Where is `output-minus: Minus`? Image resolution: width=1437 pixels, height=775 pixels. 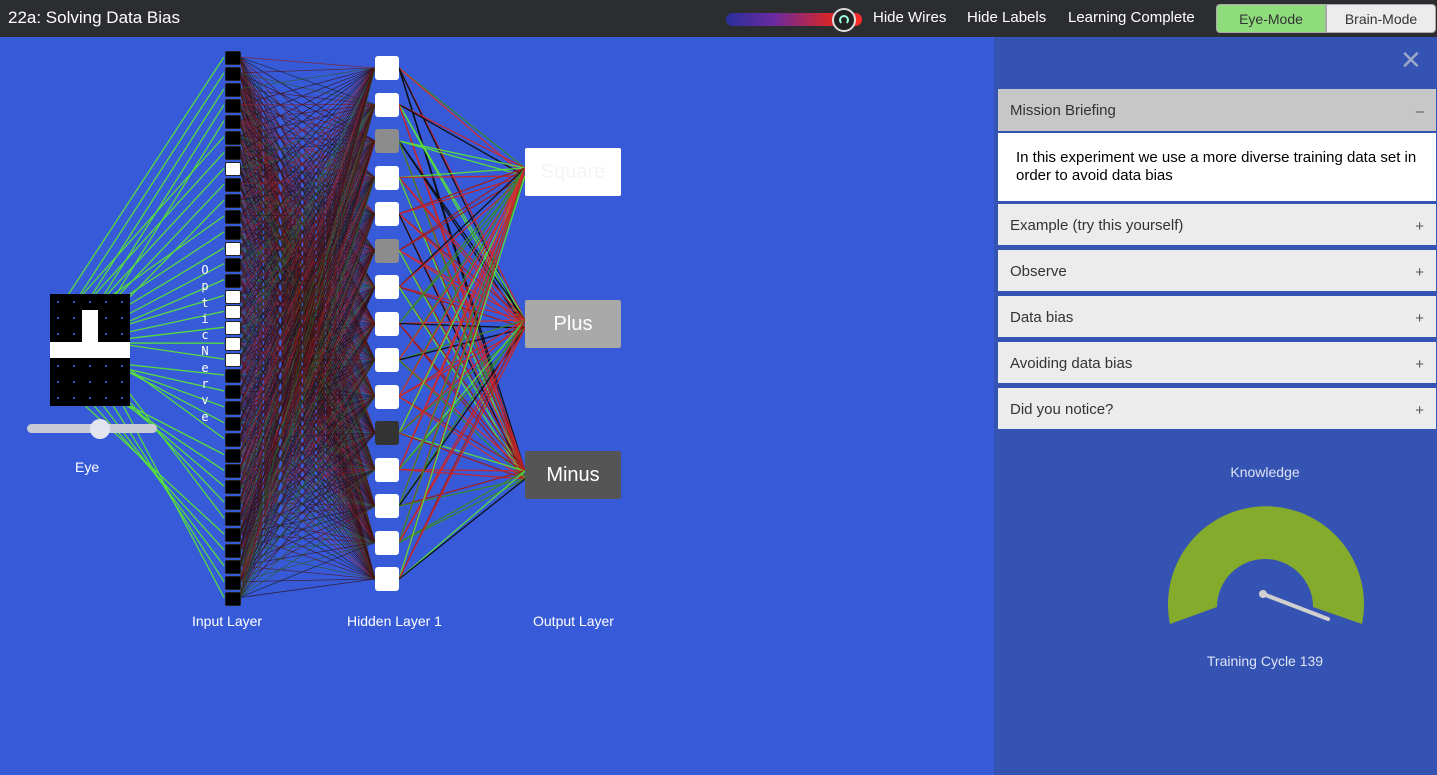 output-minus: Minus is located at coordinates (573, 475).